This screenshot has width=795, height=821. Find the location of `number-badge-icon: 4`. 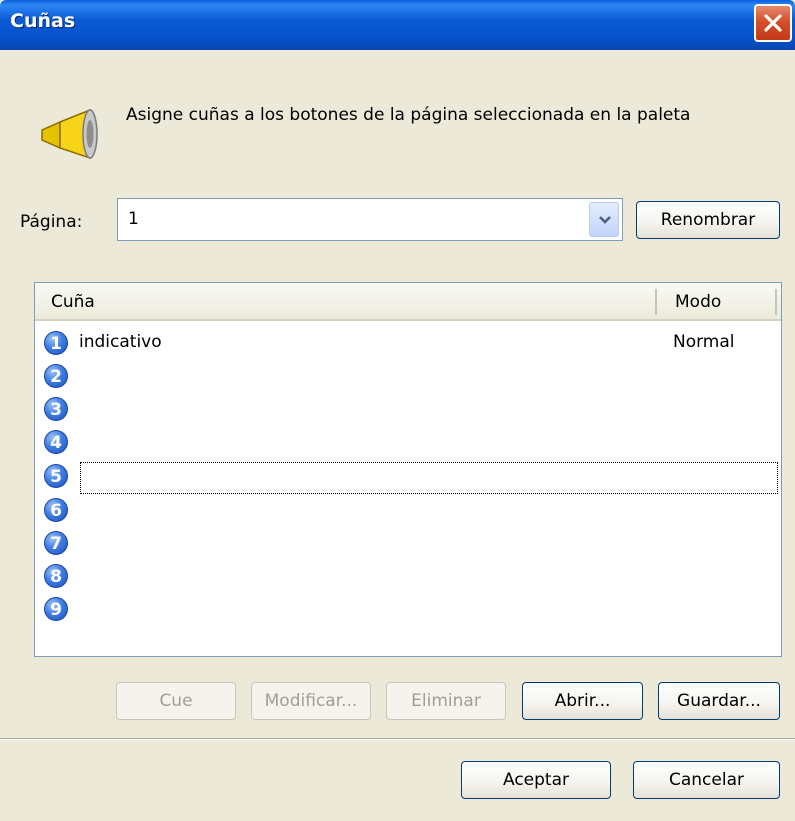

number-badge-icon: 4 is located at coordinates (56, 442).